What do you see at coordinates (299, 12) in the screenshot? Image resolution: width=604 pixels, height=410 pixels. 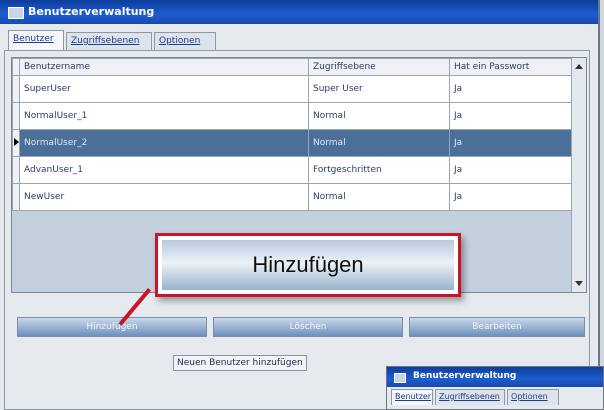 I see `title-bar: Benutzerverwaltung` at bounding box center [299, 12].